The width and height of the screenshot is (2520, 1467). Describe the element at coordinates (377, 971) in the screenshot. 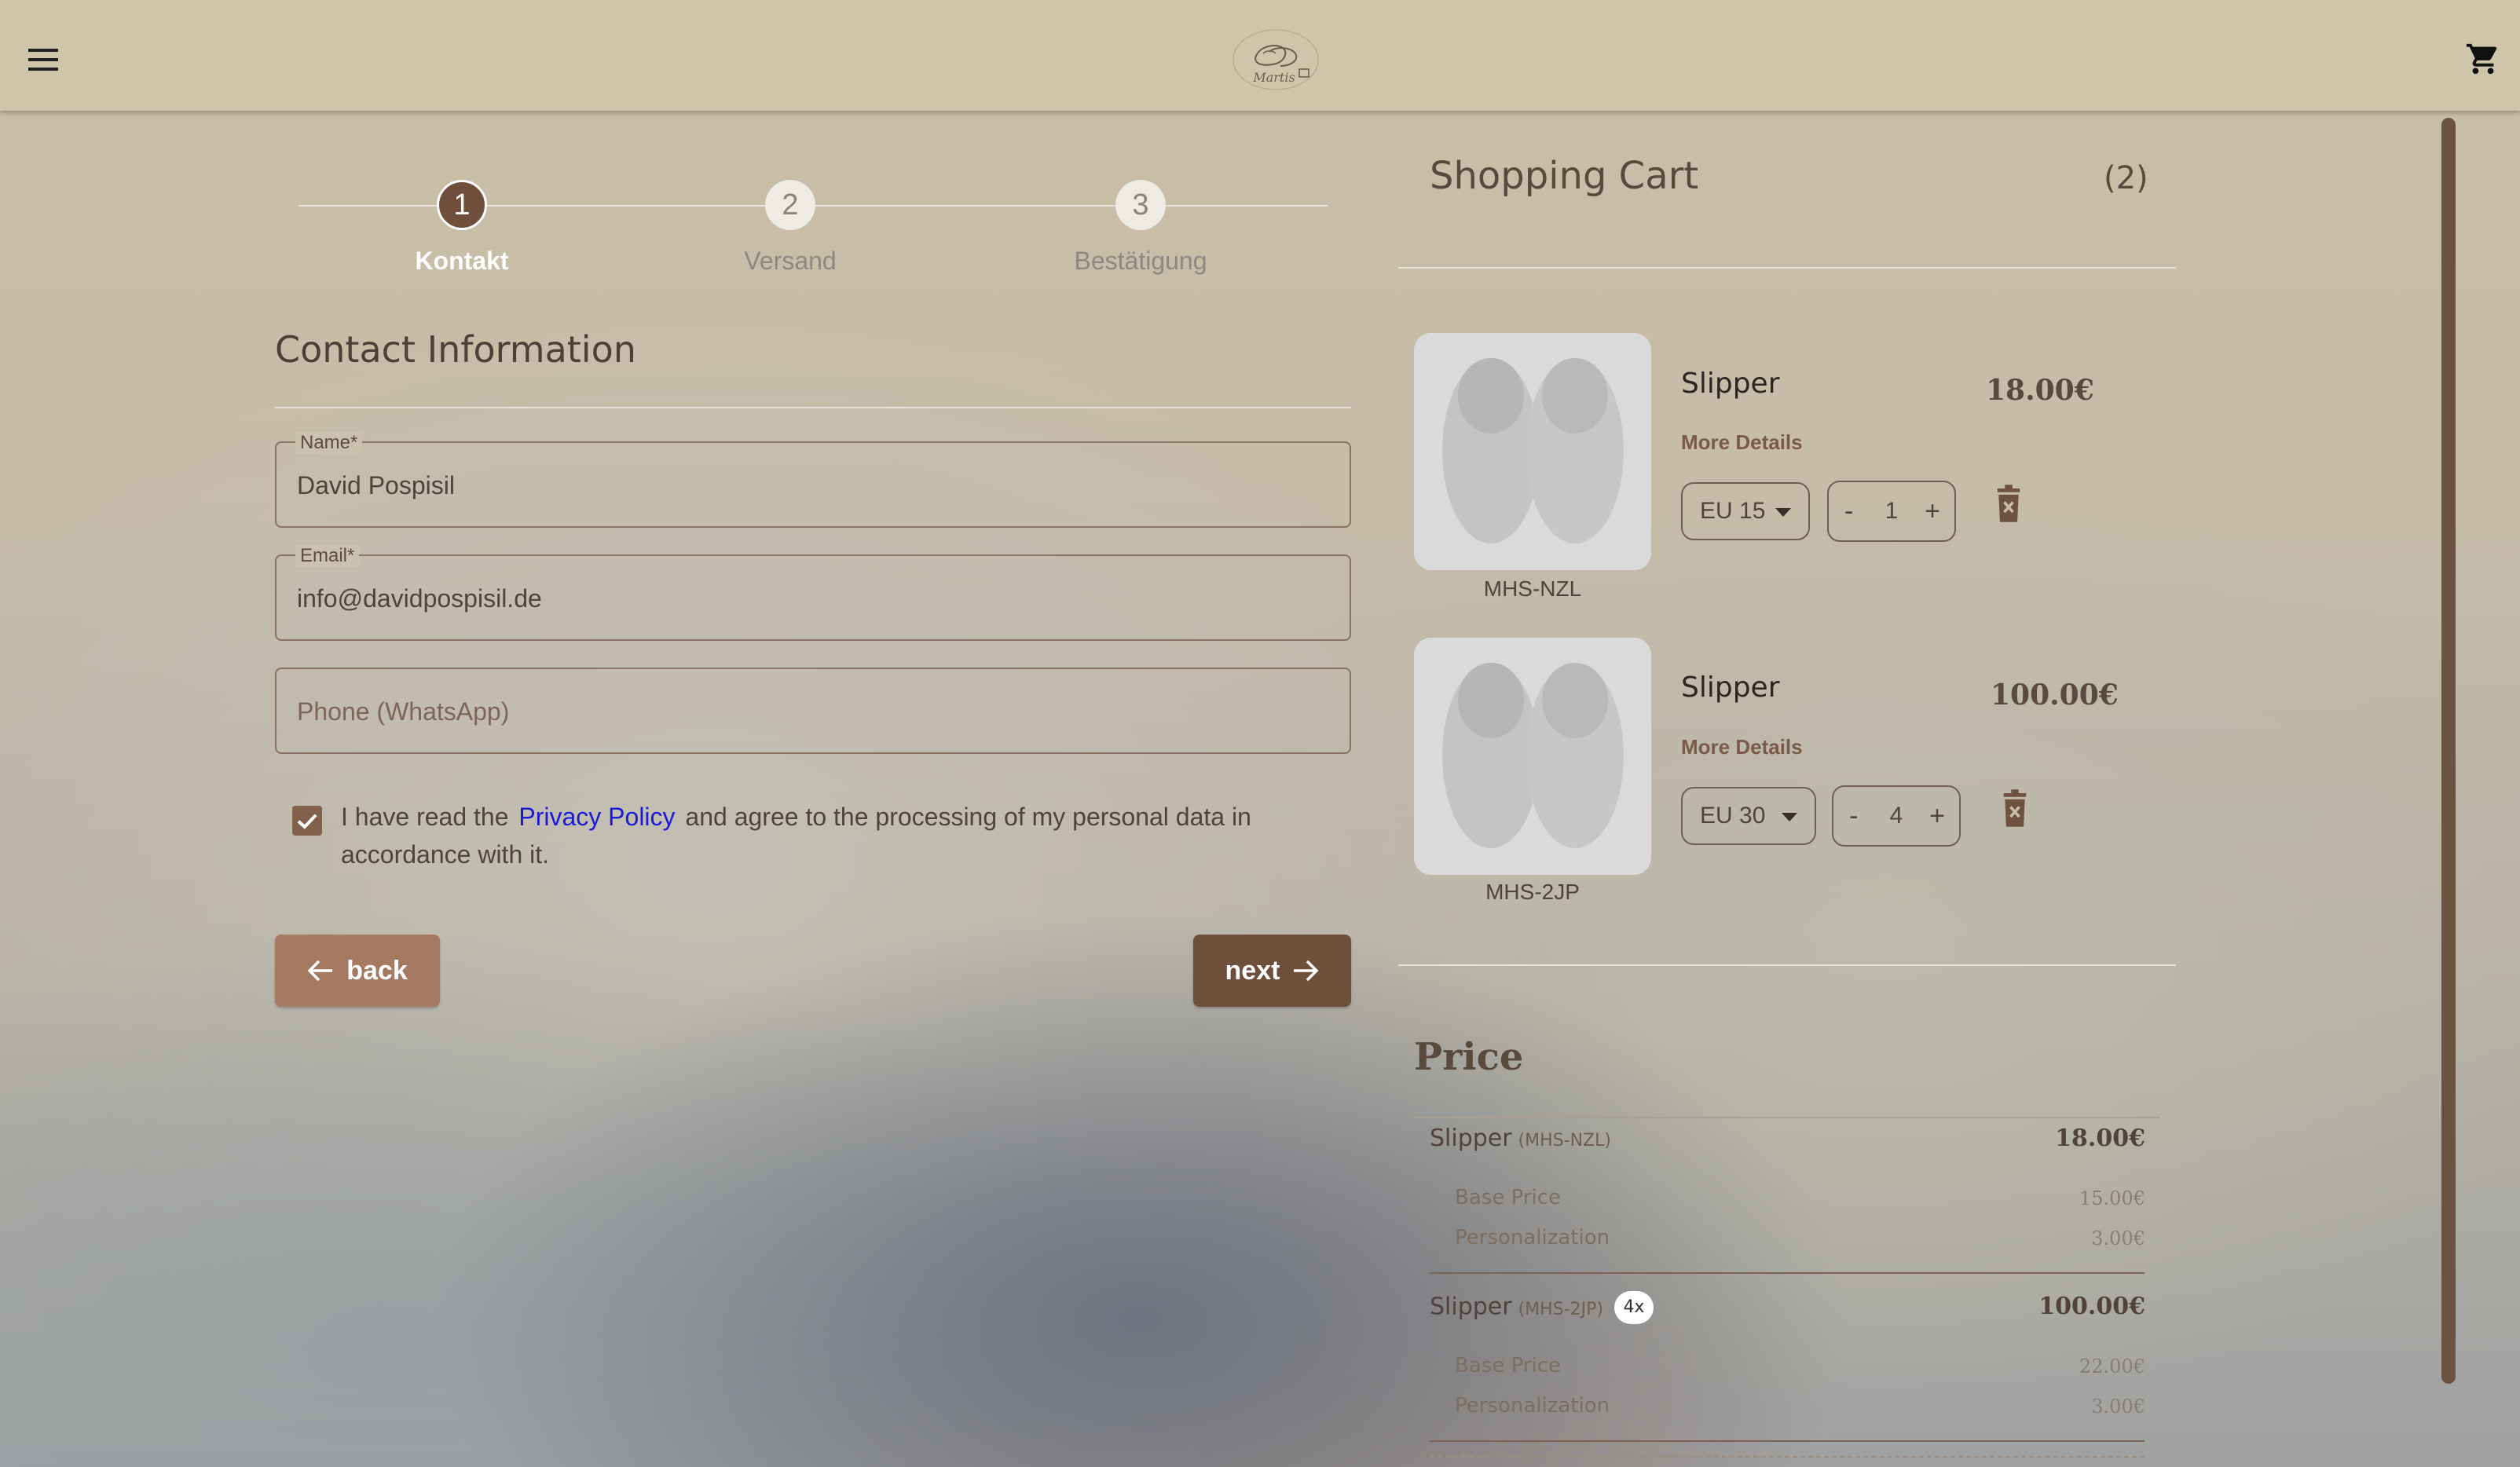

I see `back-button-label: back` at that location.